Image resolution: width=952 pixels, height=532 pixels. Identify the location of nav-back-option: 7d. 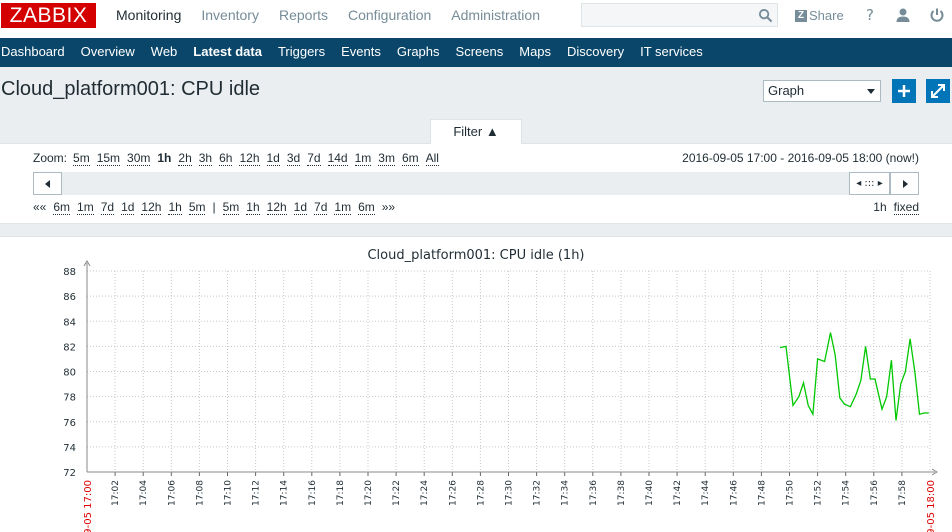
(107, 207).